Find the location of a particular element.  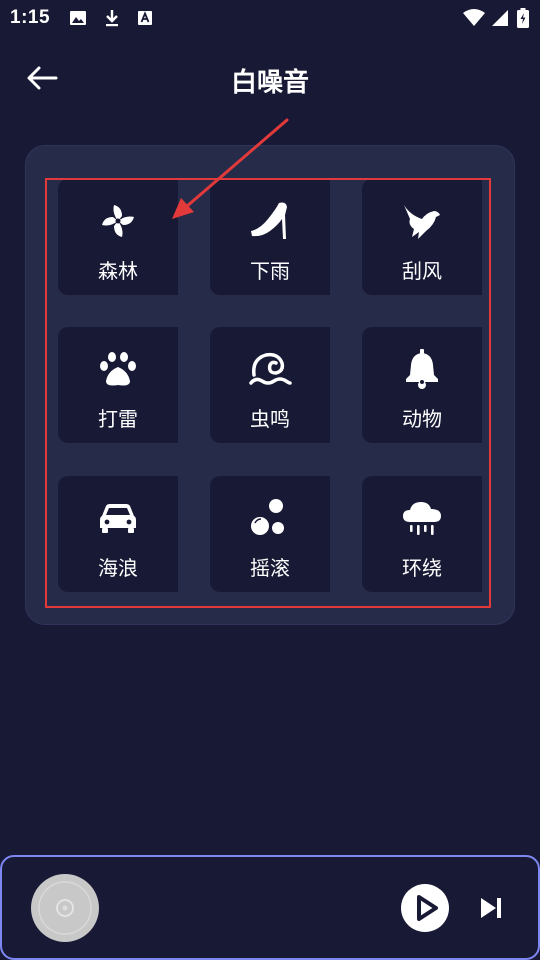

status-bar: 1:15 is located at coordinates (270, 18).